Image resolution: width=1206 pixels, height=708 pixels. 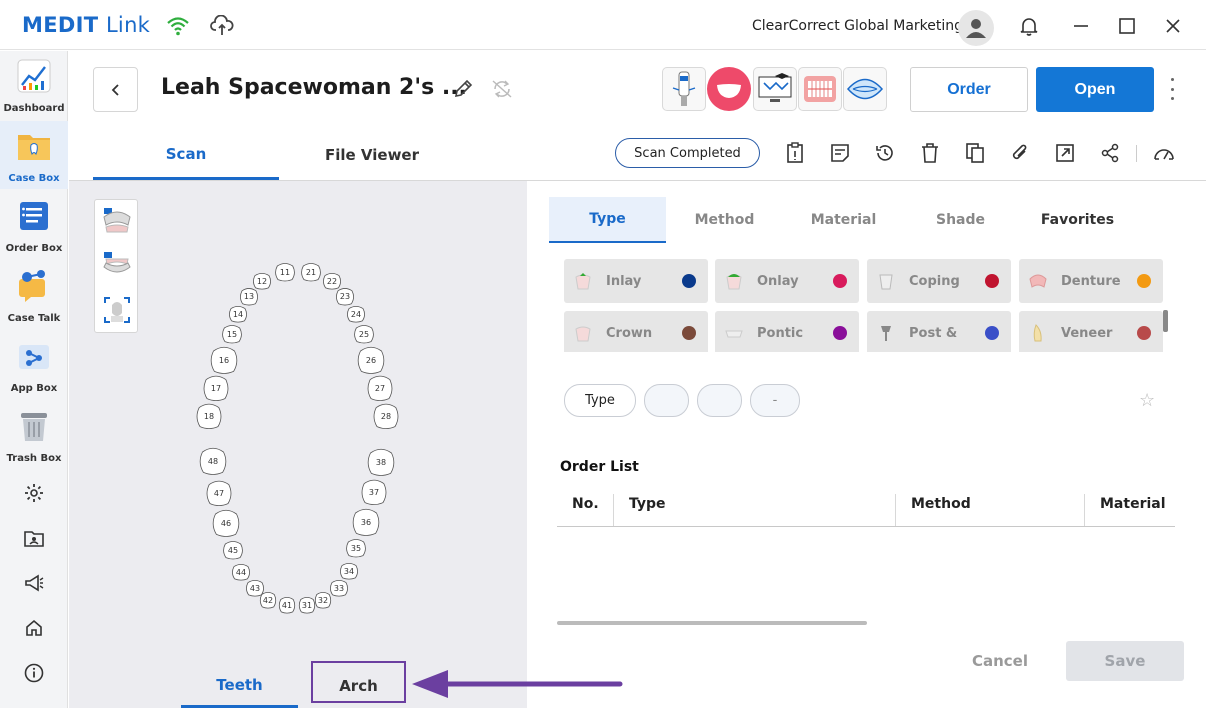 What do you see at coordinates (960, 220) in the screenshot?
I see `tab-shade: Shade` at bounding box center [960, 220].